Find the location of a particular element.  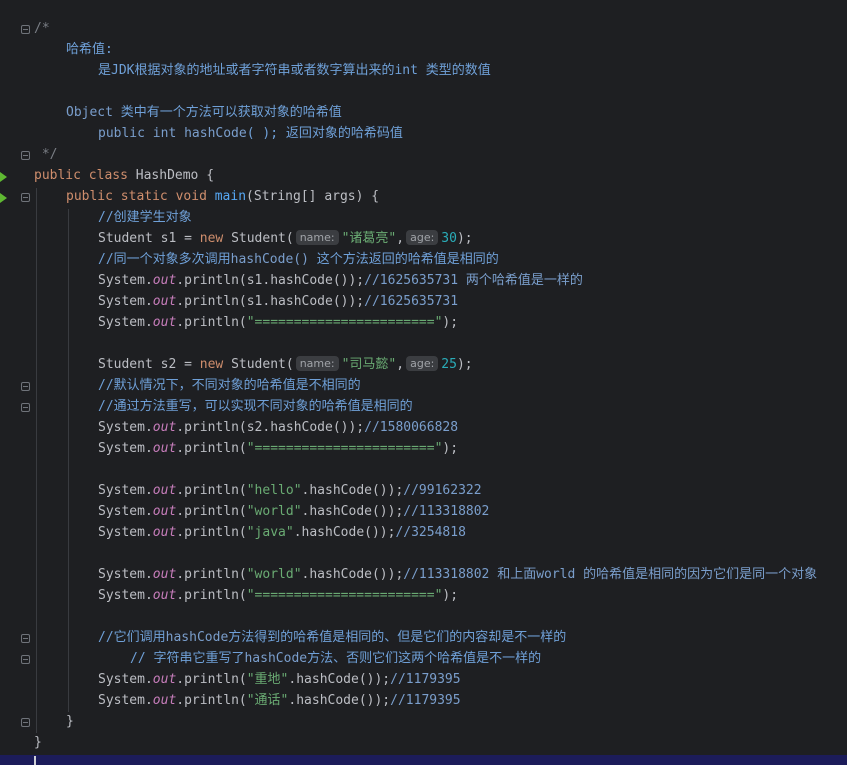

code-line: public int hashCode( ); 返回对象的哈希码值 is located at coordinates (440, 133).